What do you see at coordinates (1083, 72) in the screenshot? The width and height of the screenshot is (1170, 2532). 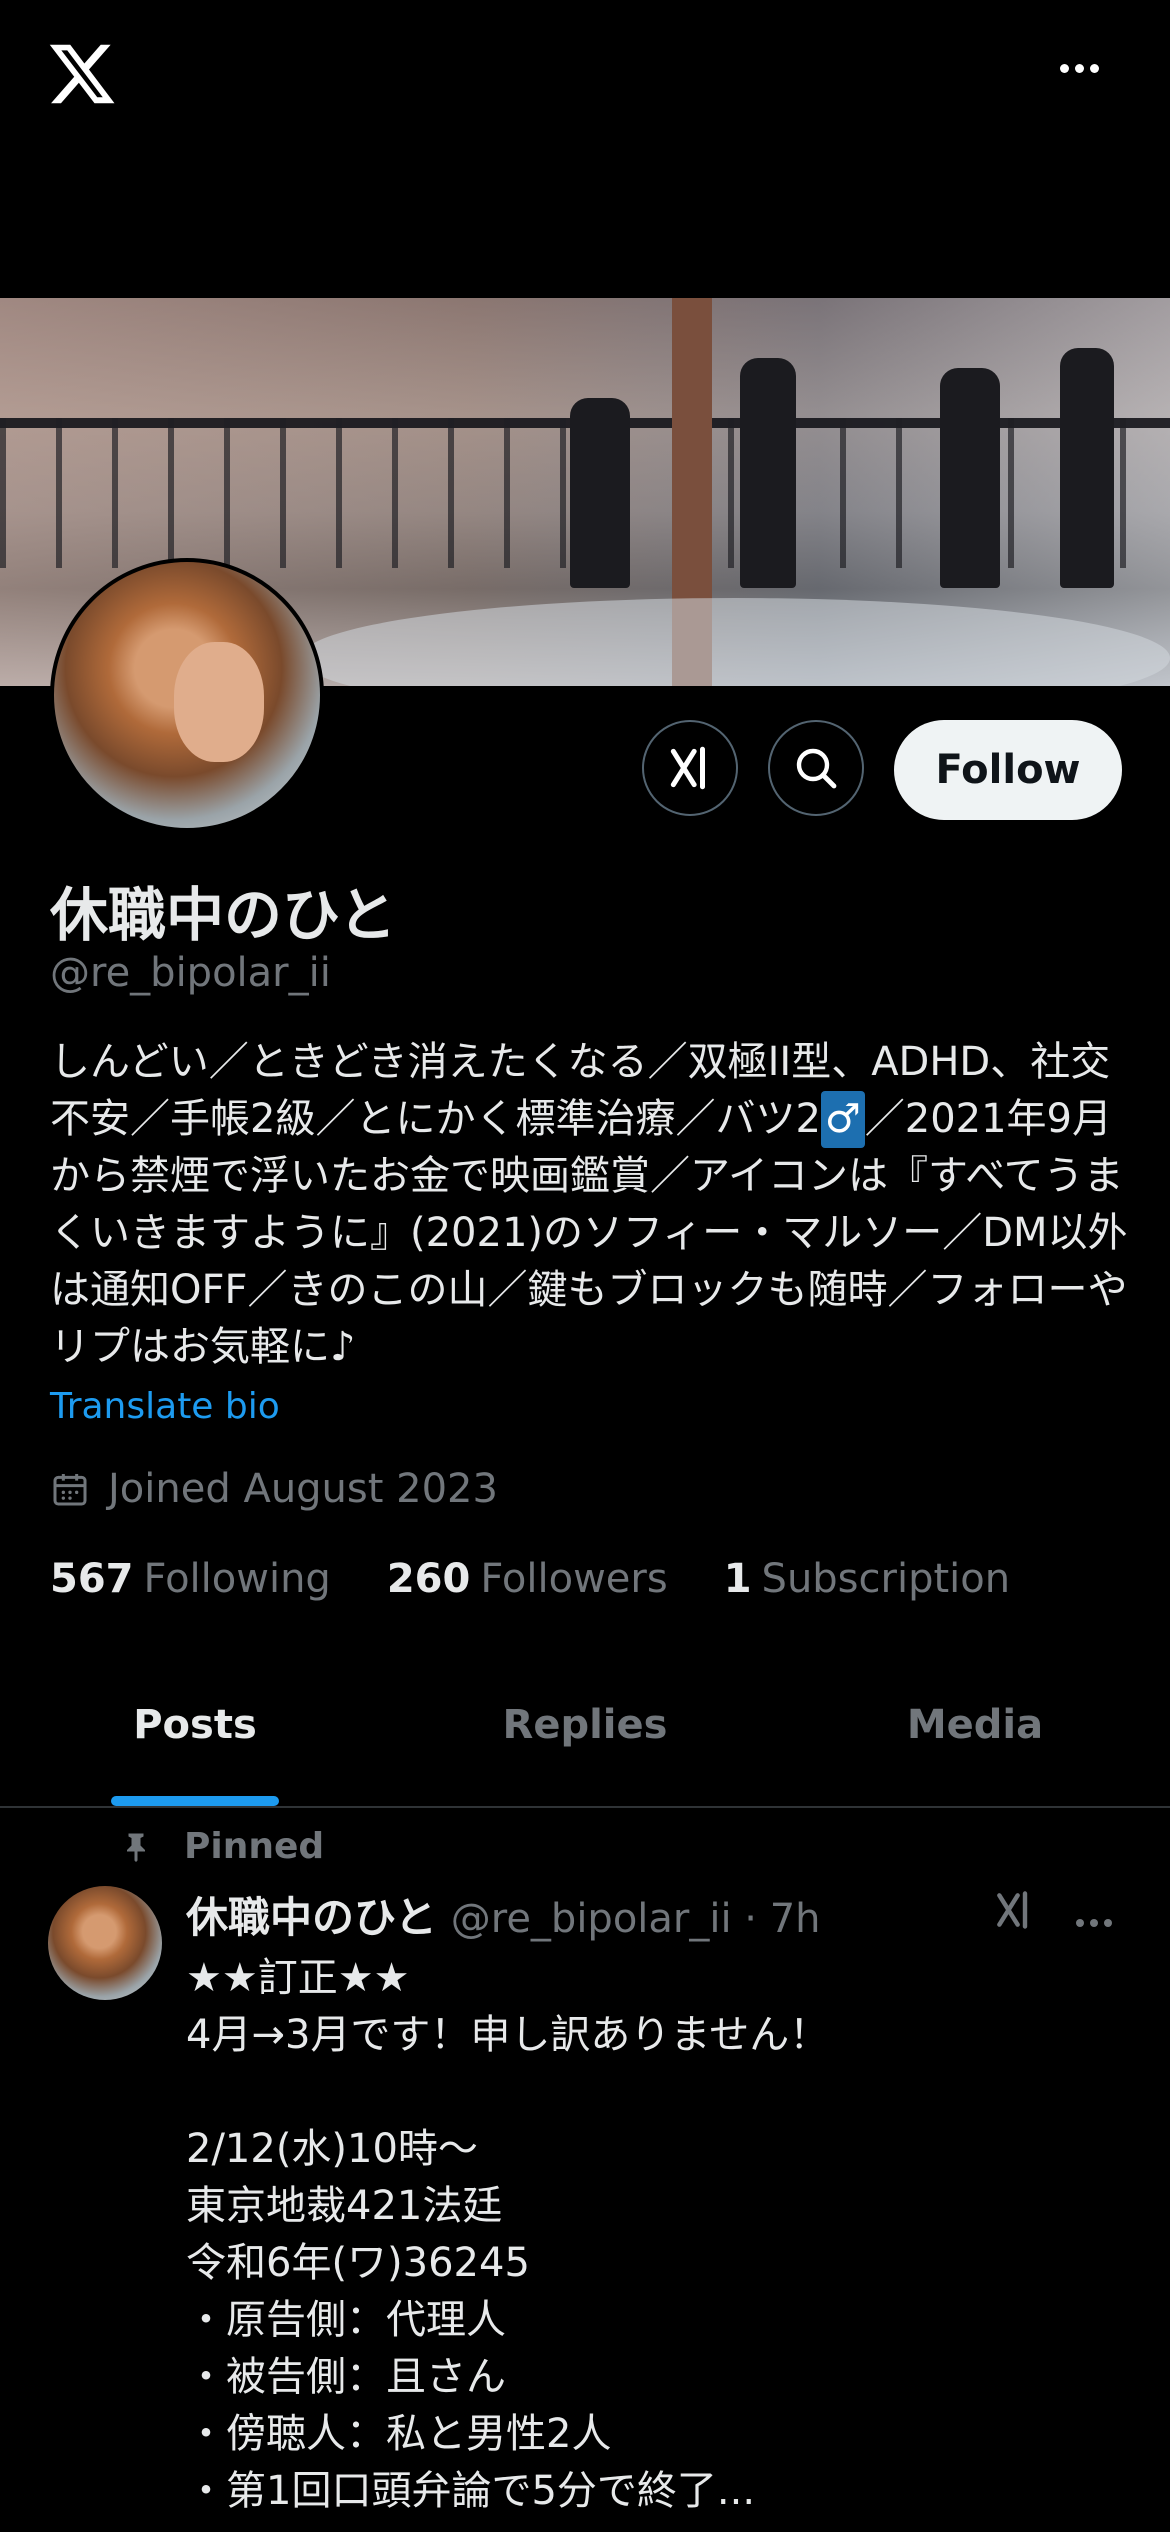 I see `more-options-icon` at bounding box center [1083, 72].